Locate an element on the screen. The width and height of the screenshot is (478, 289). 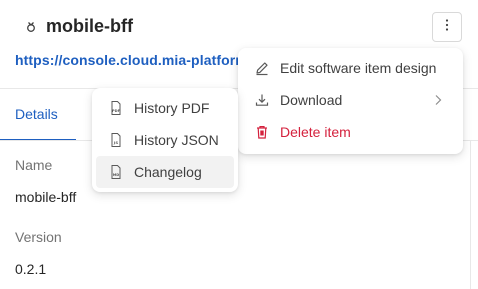
tab-details: Details is located at coordinates (36, 114).